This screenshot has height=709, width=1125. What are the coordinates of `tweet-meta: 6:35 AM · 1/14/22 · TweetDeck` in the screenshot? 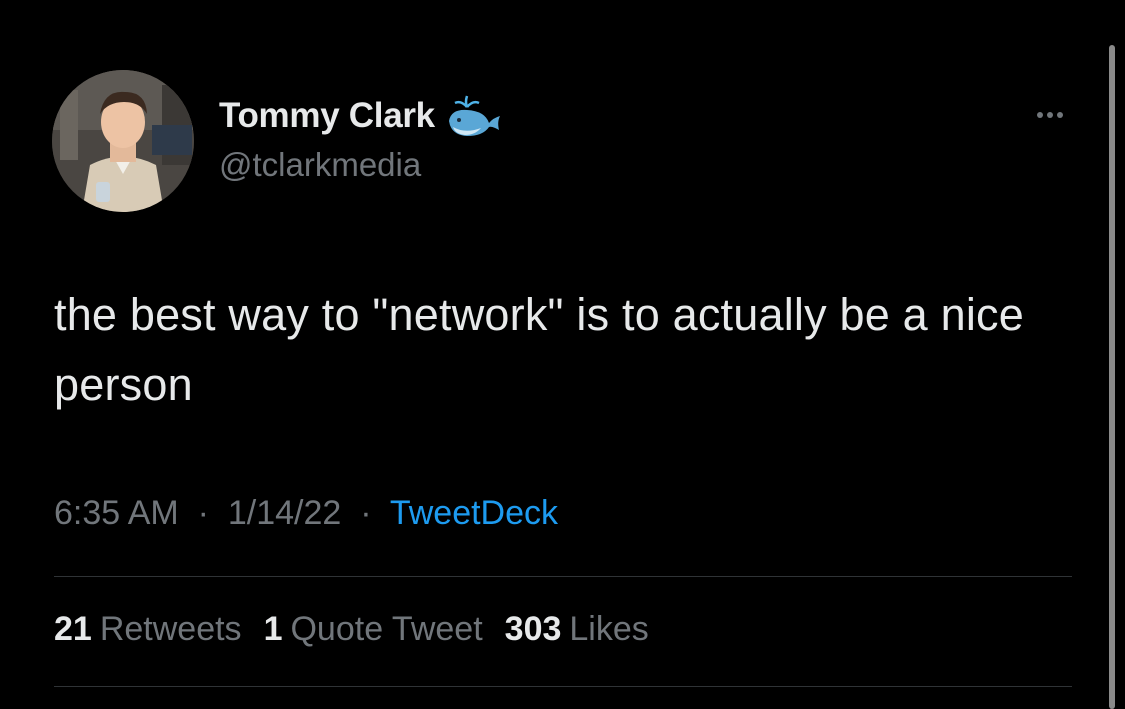 It's located at (306, 513).